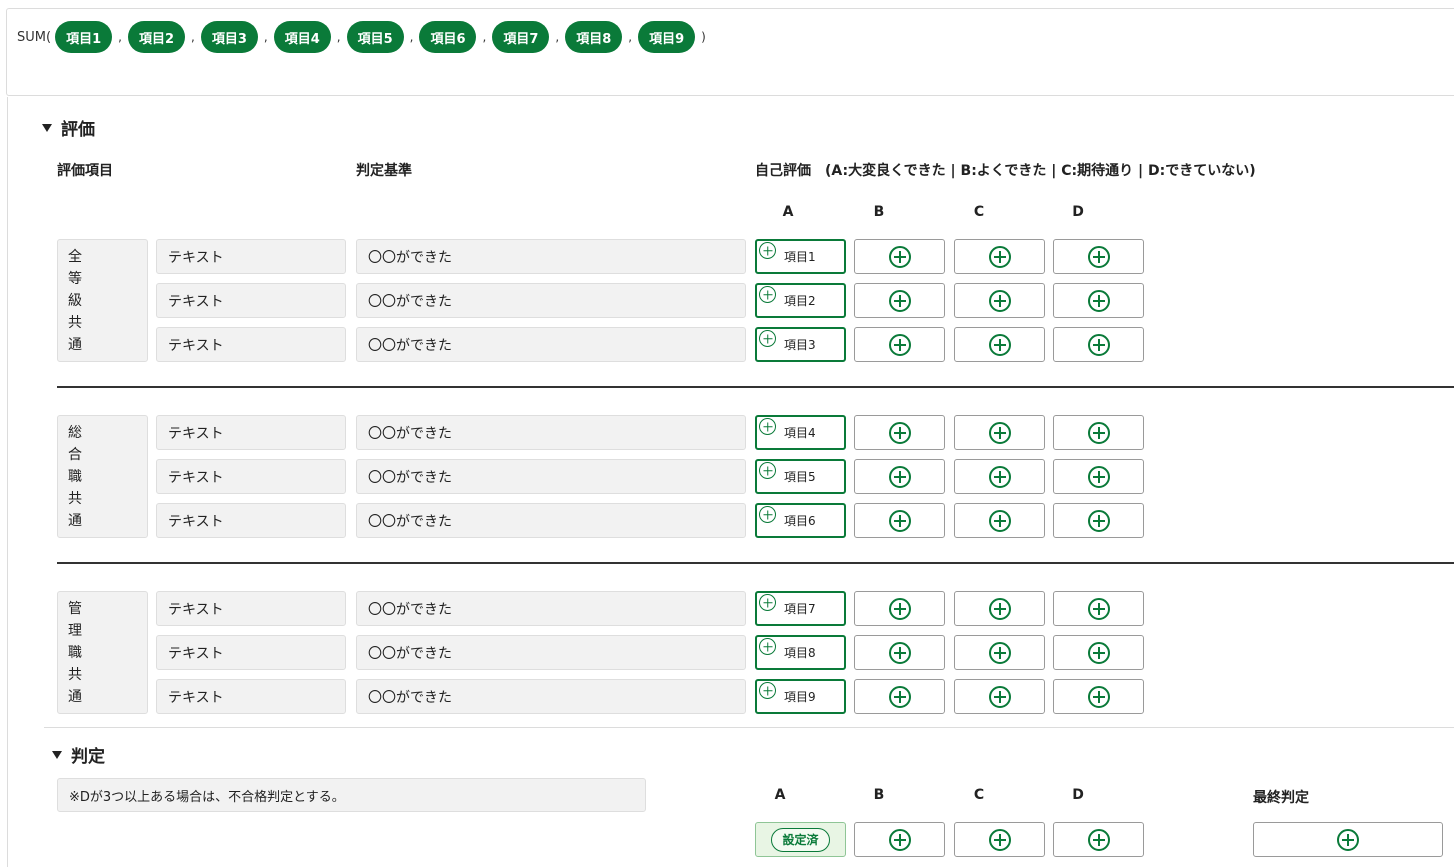 The height and width of the screenshot is (867, 1454). Describe the element at coordinates (1098, 839) in the screenshot. I see `judge-d-add-button` at that location.